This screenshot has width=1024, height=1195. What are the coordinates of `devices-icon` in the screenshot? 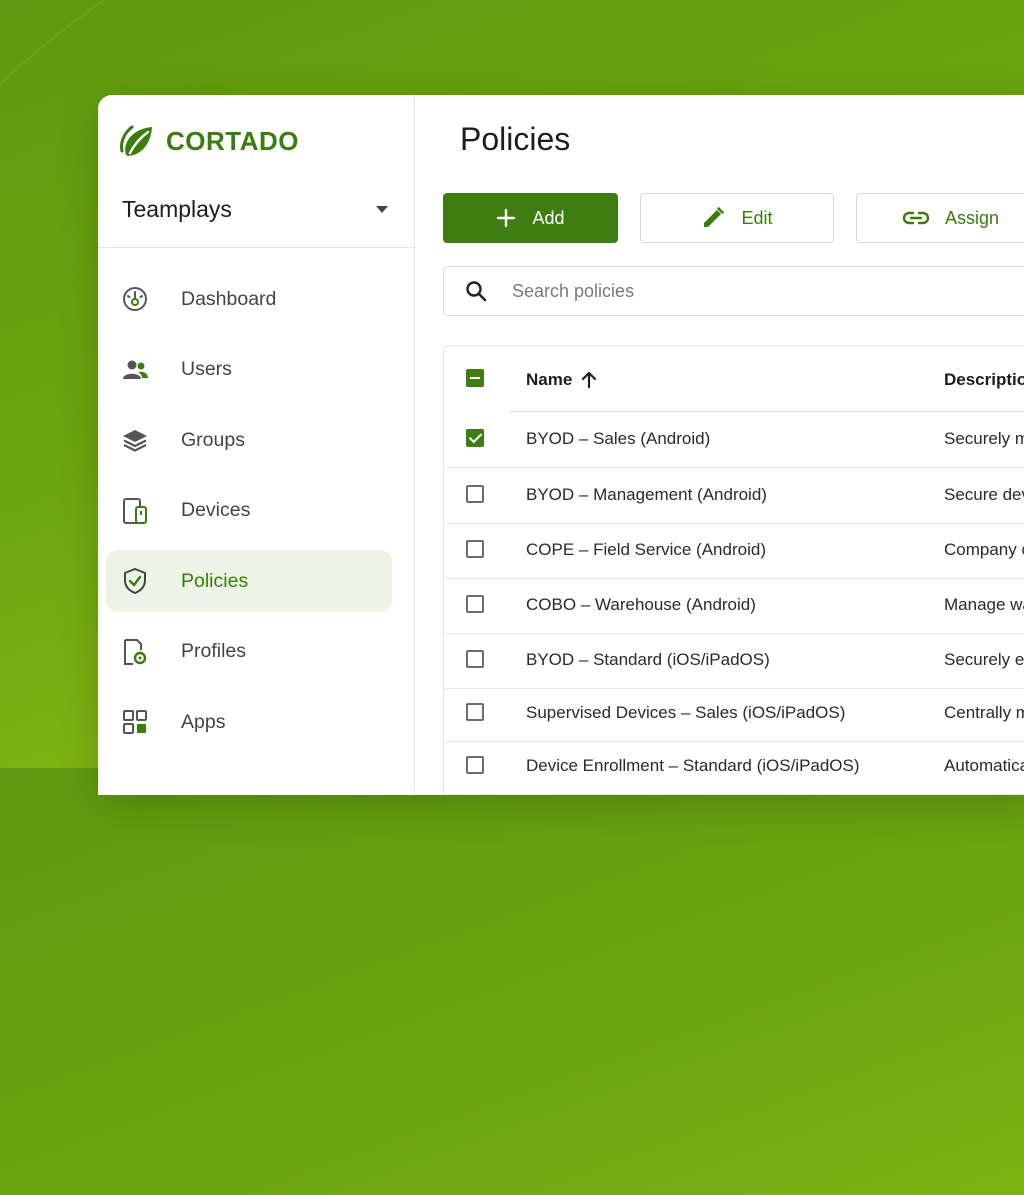 It's located at (135, 511).